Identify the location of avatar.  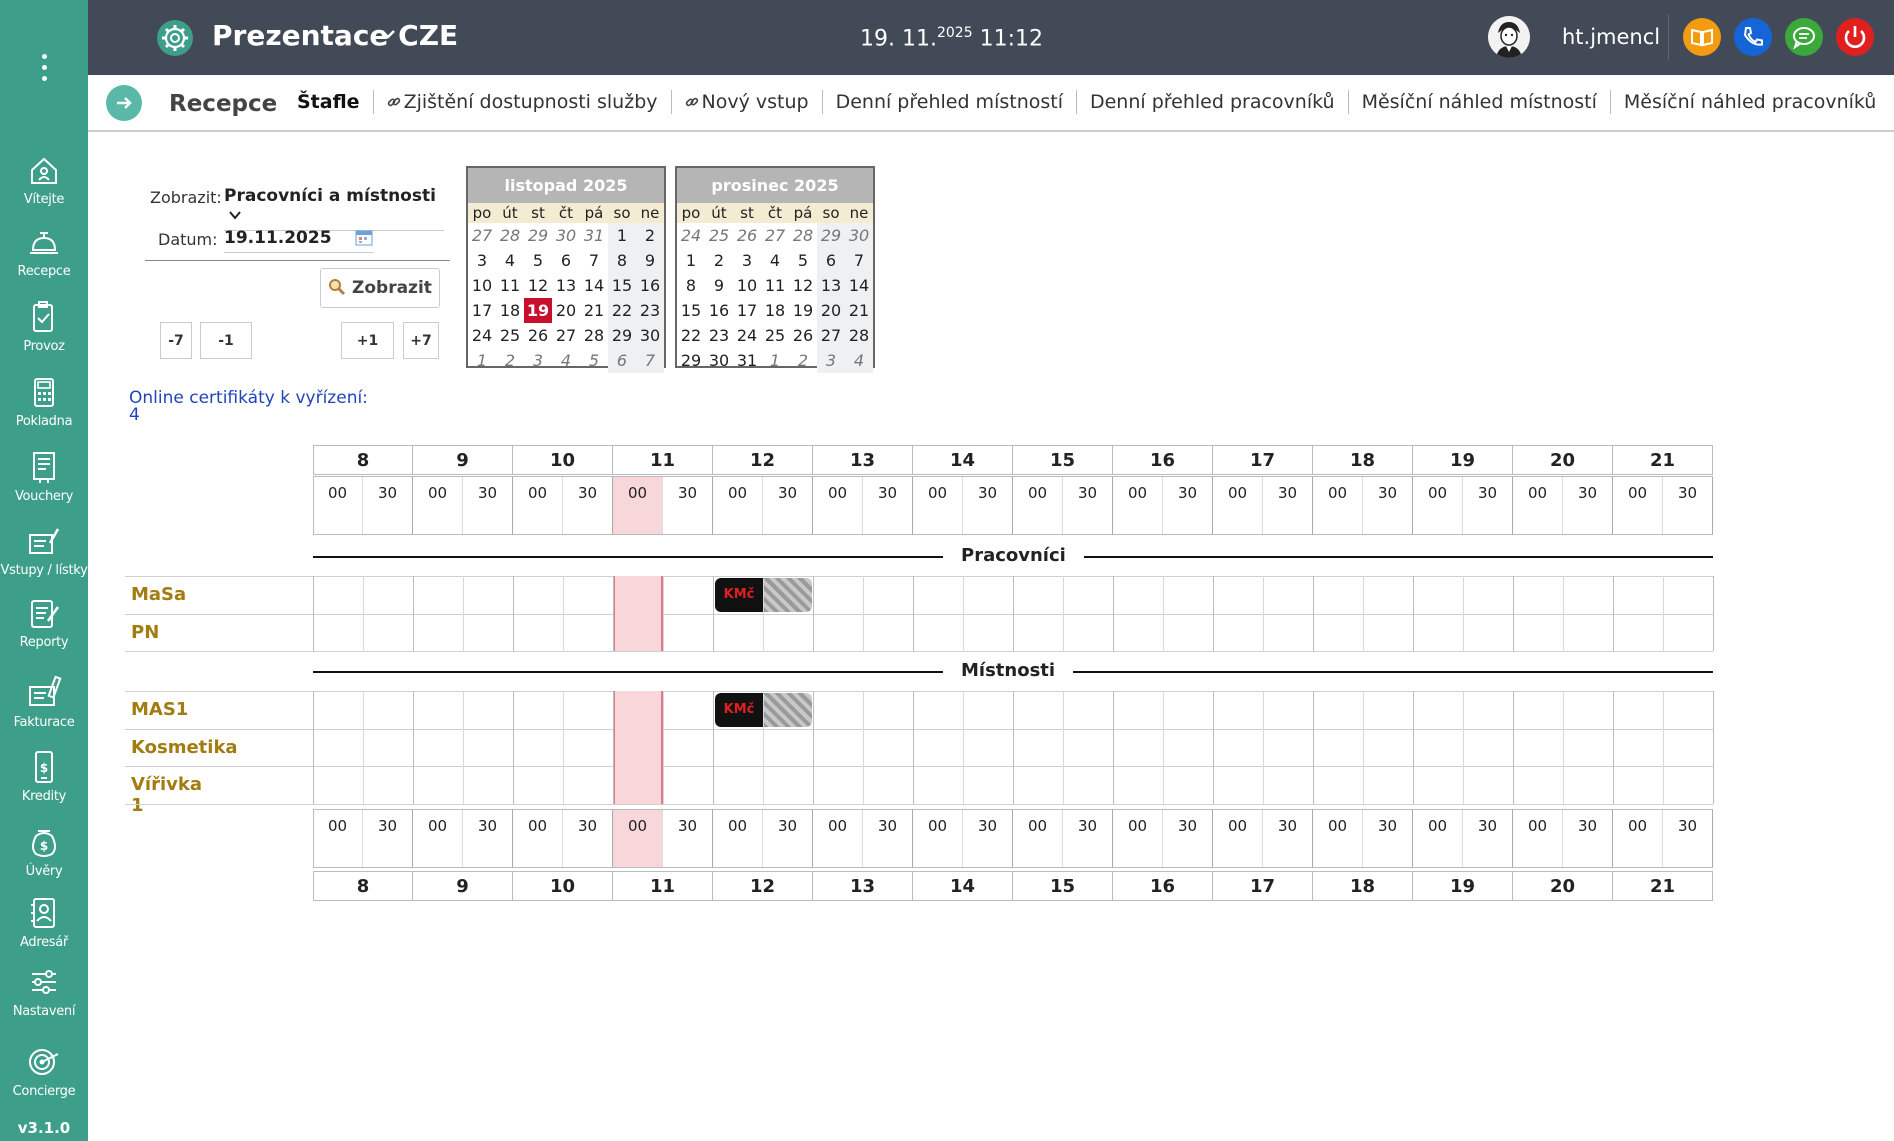
(1509, 37).